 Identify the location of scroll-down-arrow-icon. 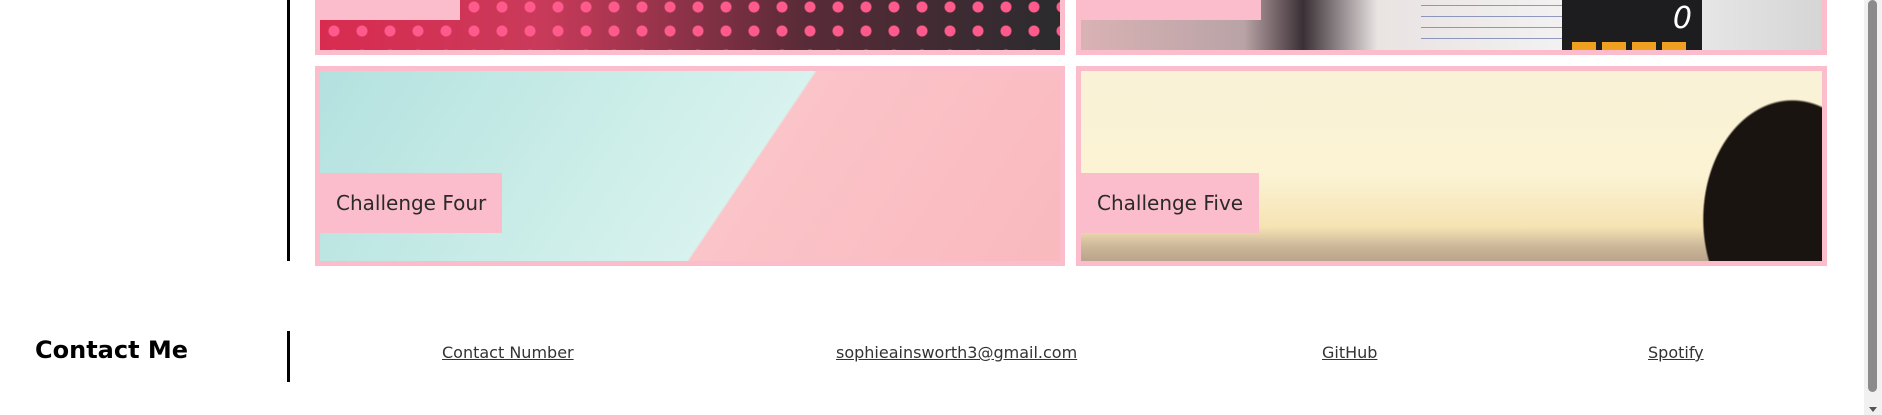
(1873, 409).